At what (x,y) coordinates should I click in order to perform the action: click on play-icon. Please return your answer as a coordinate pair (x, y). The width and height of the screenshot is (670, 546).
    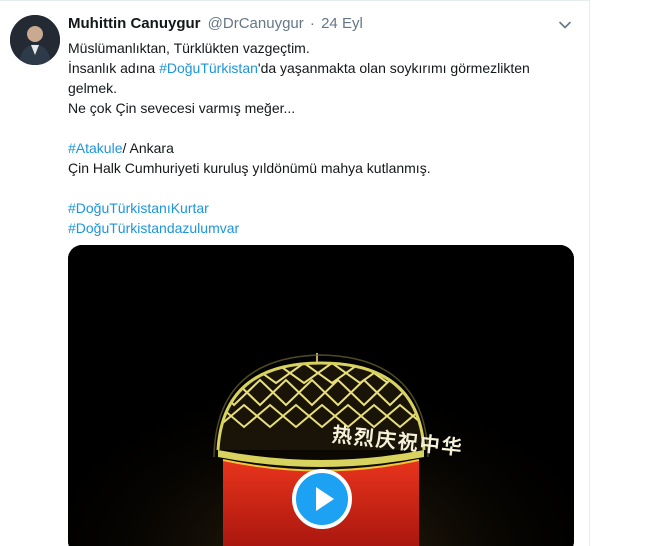
    Looking at the image, I should click on (325, 499).